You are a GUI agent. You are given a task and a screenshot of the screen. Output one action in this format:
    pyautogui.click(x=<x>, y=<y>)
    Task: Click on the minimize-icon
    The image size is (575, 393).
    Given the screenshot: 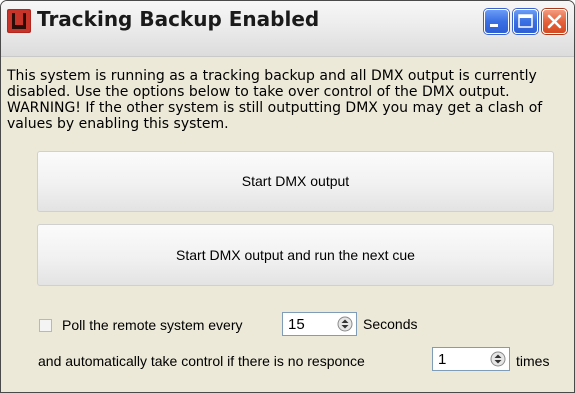 What is the action you would take?
    pyautogui.click(x=494, y=25)
    